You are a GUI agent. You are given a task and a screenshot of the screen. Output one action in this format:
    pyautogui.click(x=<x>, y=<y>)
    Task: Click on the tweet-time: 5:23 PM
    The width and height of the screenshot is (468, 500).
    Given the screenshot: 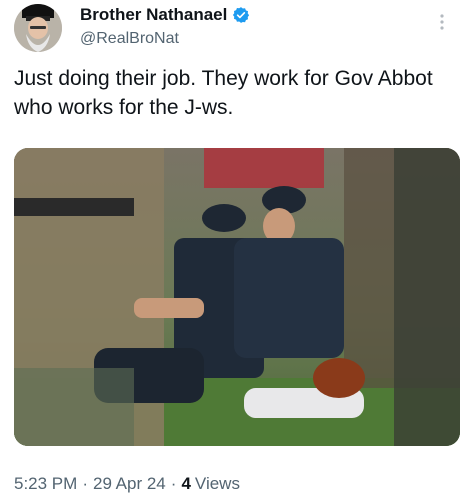 What is the action you would take?
    pyautogui.click(x=45, y=484)
    